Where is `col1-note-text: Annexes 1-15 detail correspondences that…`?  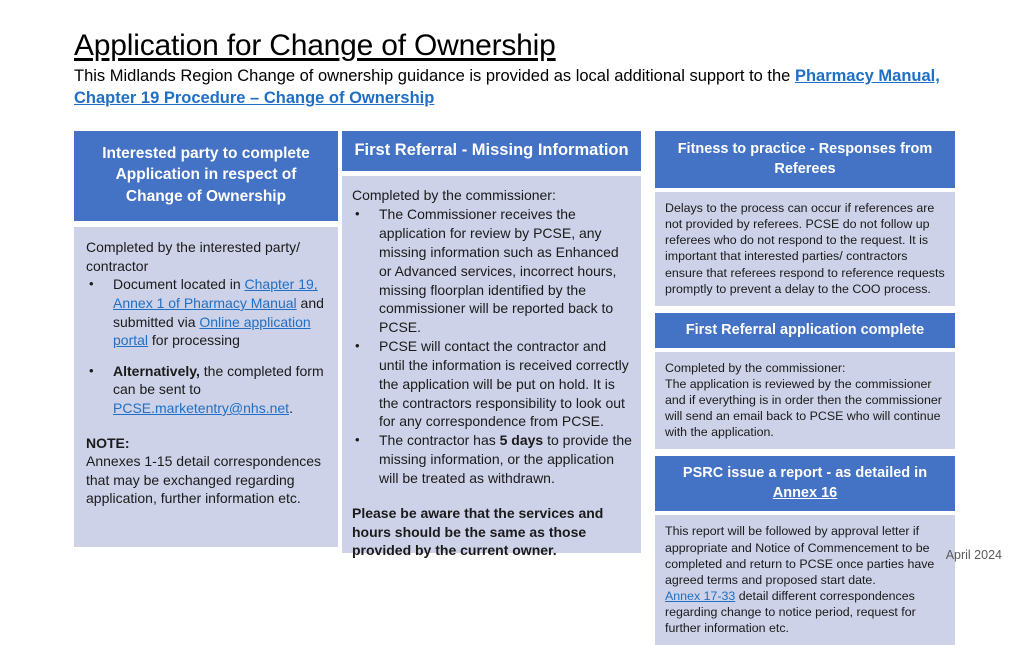
col1-note-text: Annexes 1-15 detail correspondences that… is located at coordinates (204, 480).